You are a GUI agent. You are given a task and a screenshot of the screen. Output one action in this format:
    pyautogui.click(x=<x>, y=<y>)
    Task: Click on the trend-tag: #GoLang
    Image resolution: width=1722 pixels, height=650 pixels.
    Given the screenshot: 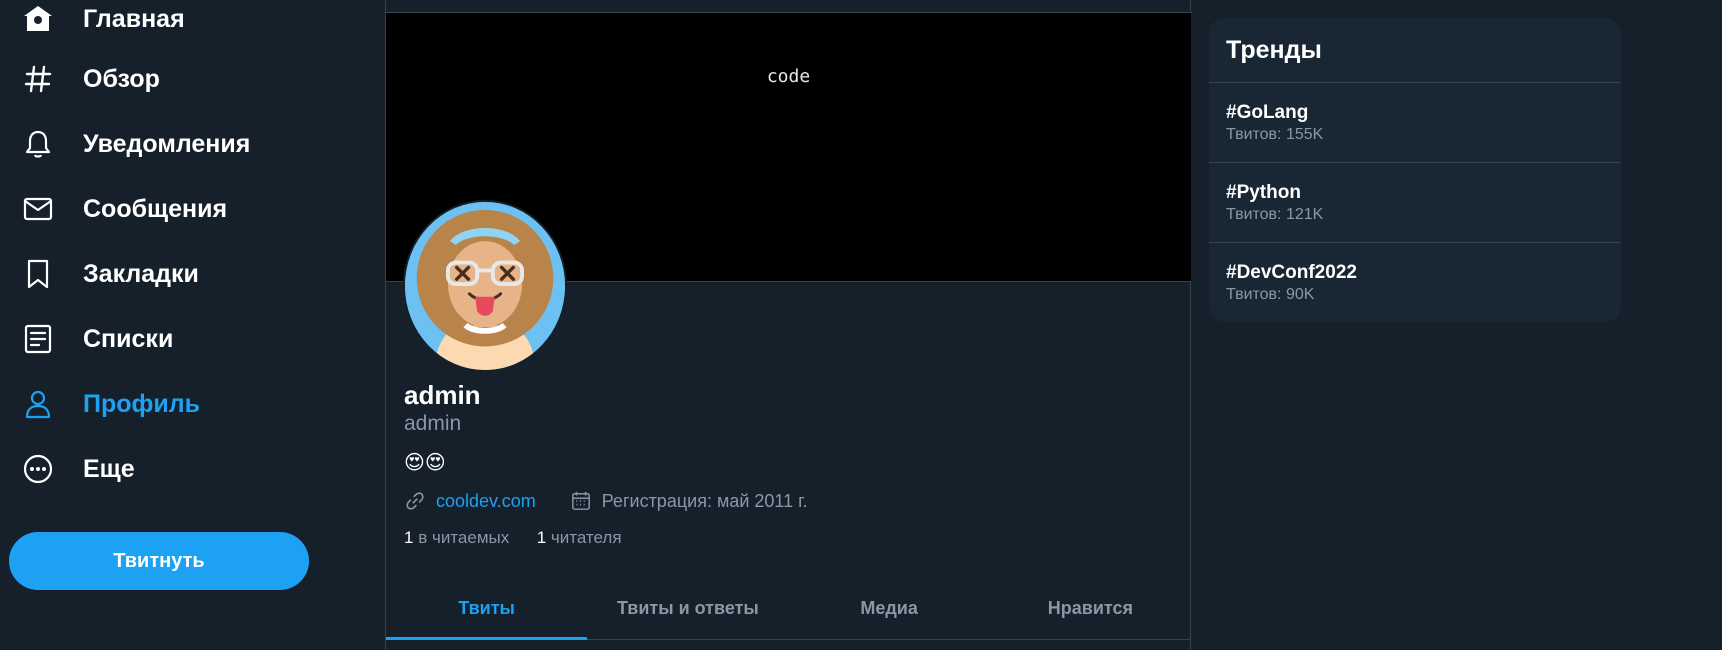 What is the action you would take?
    pyautogui.click(x=1267, y=112)
    